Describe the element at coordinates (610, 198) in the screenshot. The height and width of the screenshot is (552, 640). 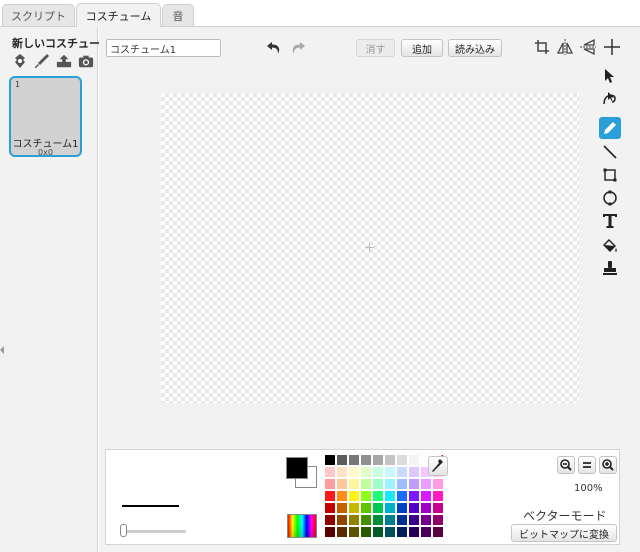
I see `ellipse-tool` at that location.